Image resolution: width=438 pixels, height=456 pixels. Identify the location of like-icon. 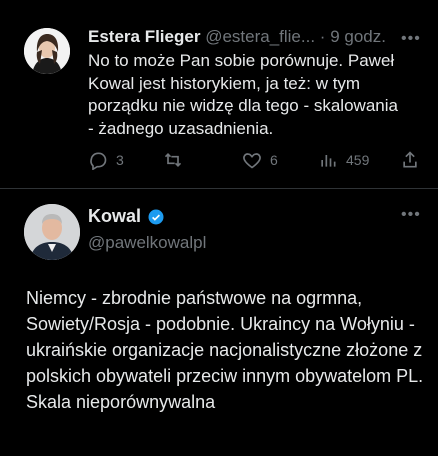
(252, 161).